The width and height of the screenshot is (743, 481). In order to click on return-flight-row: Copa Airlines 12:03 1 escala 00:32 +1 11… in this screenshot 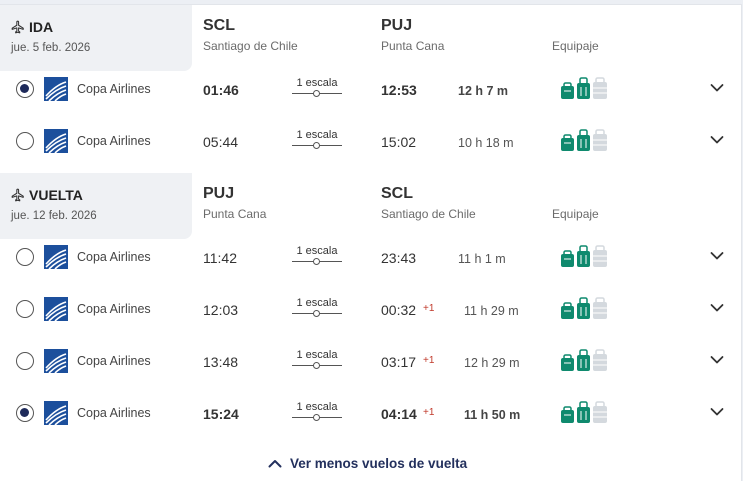, I will do `click(370, 313)`.